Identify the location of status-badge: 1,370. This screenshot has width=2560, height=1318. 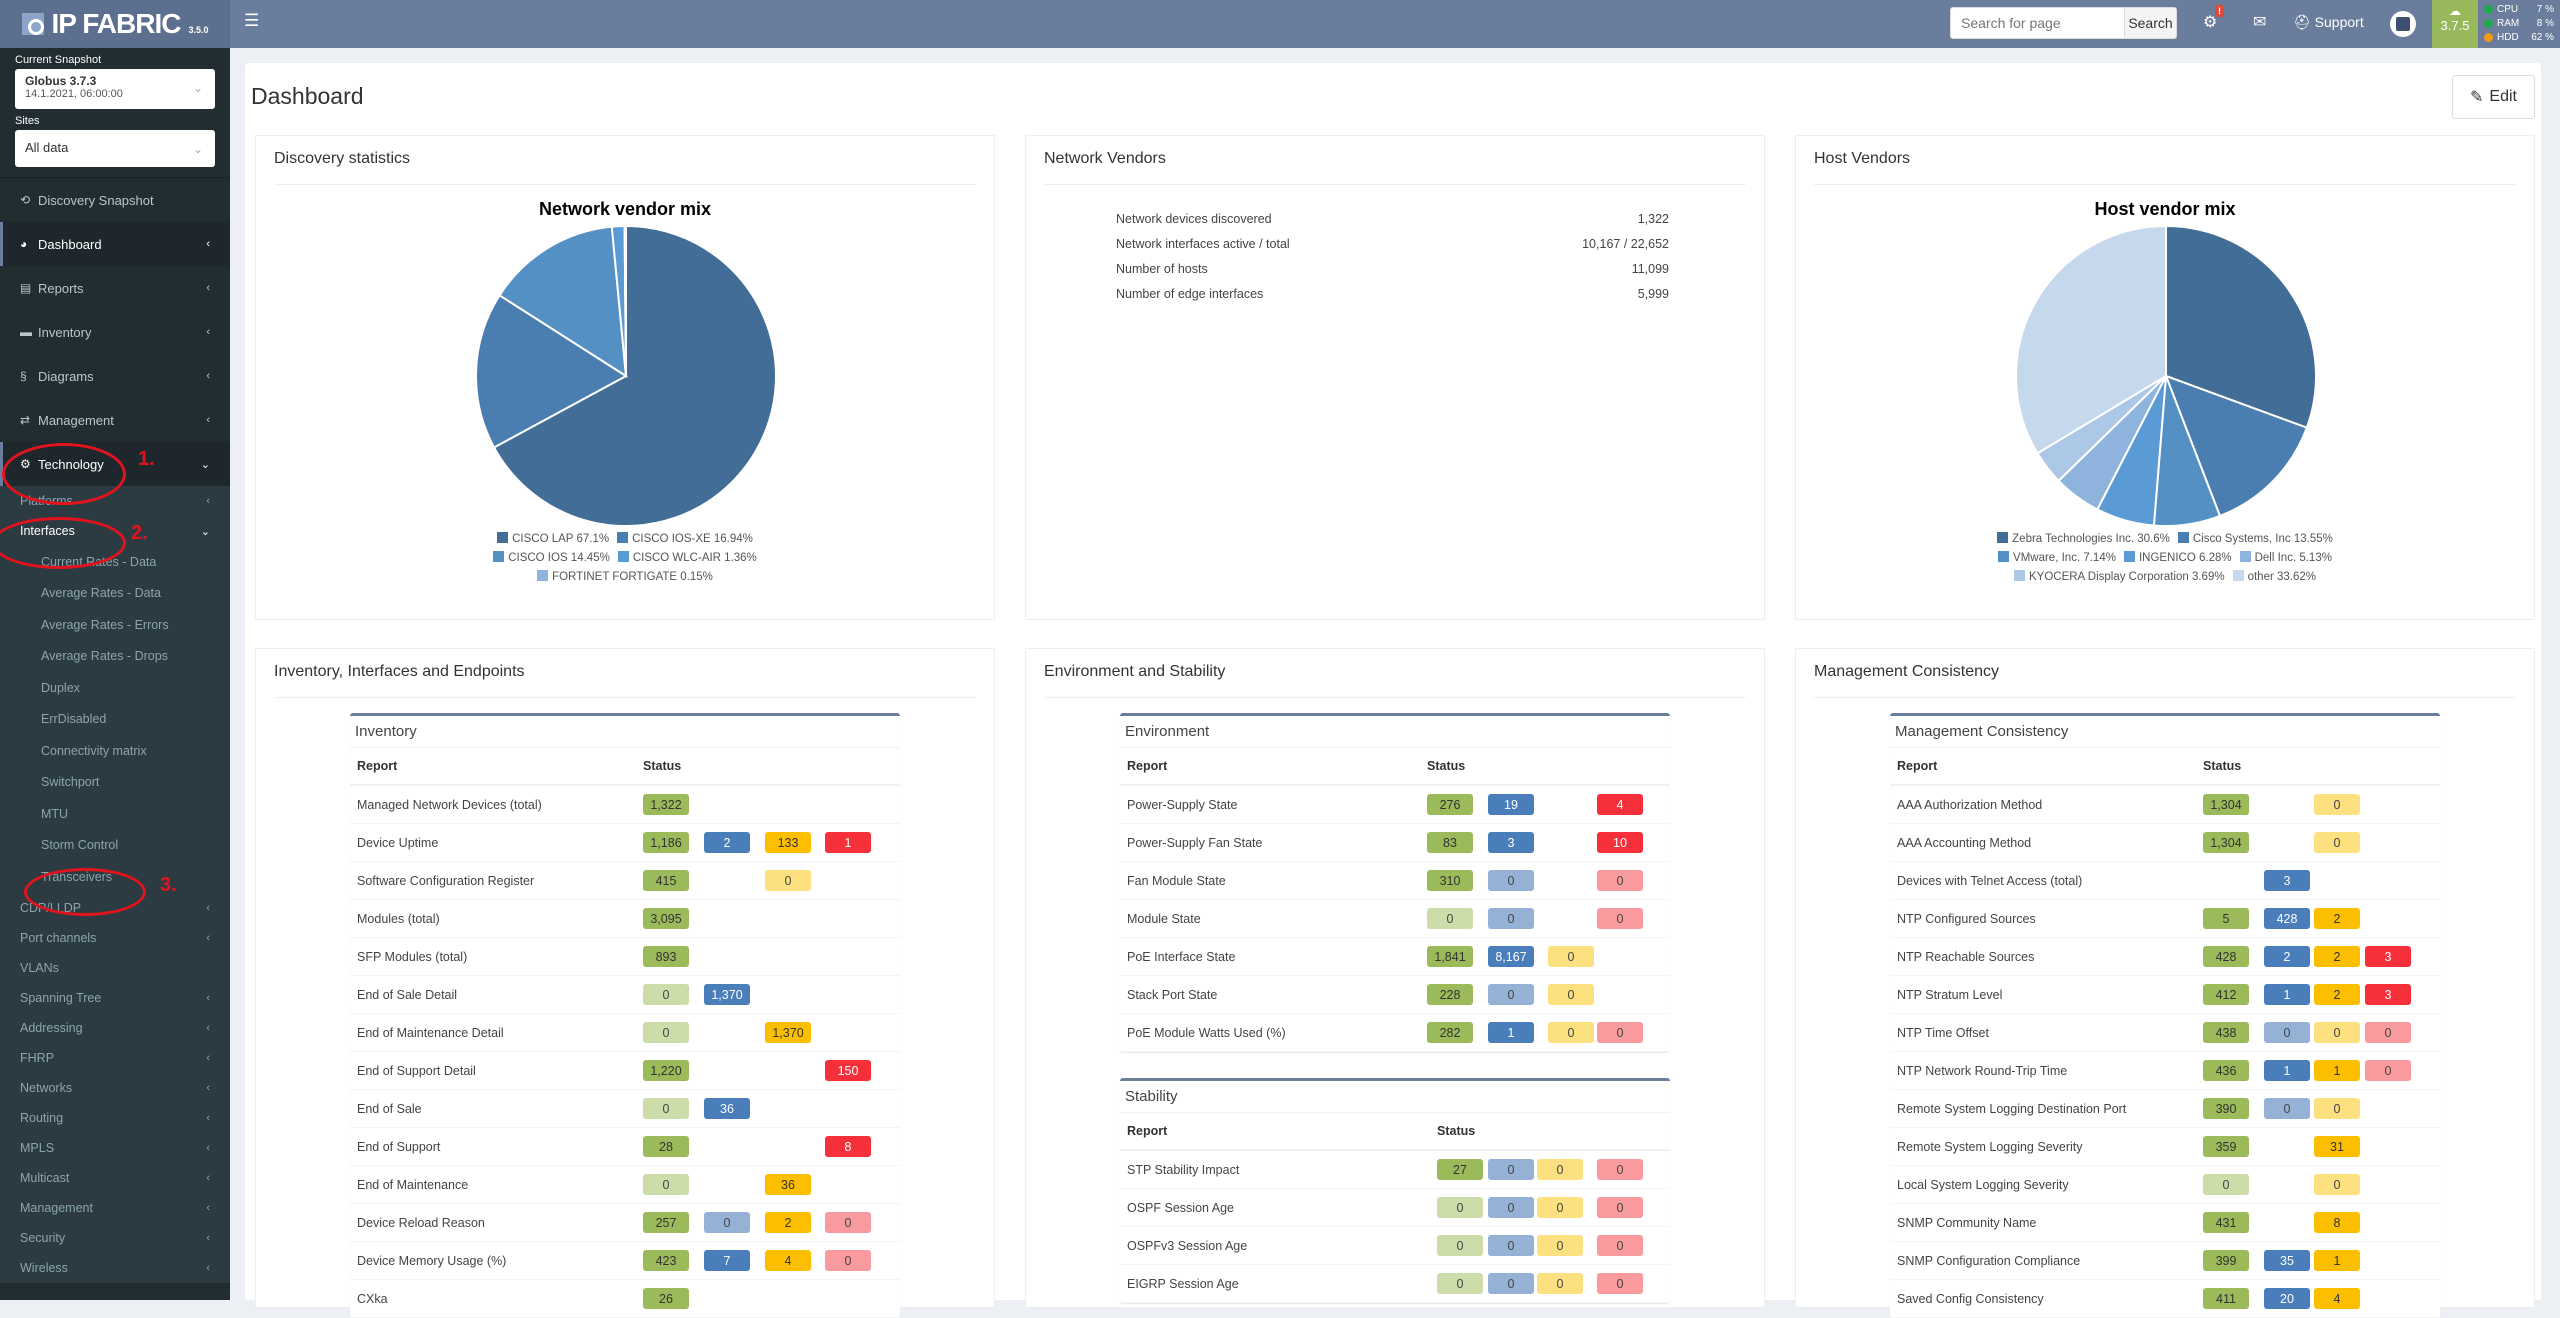
(727, 994).